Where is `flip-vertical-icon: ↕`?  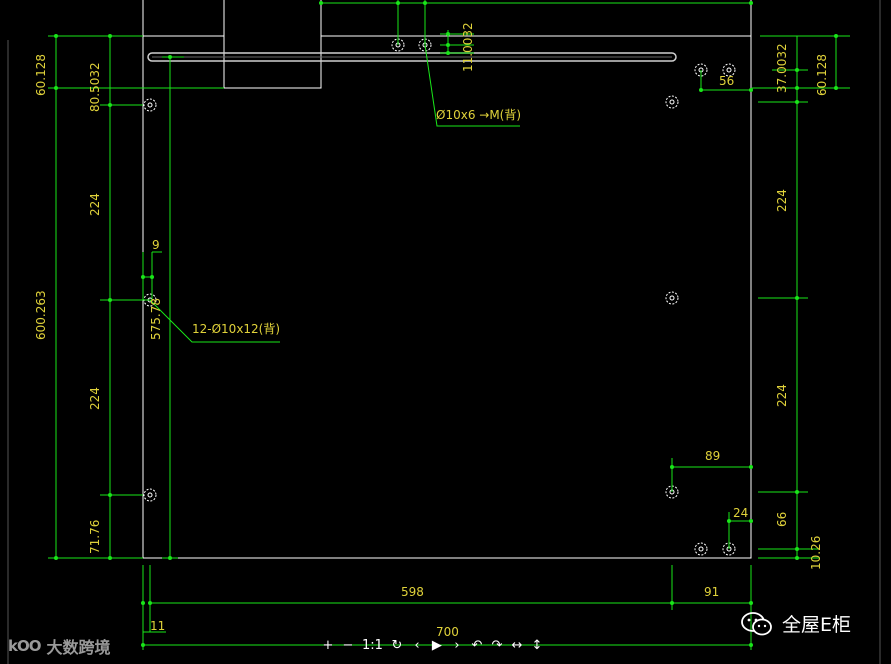
flip-vertical-icon: ↕ is located at coordinates (537, 646).